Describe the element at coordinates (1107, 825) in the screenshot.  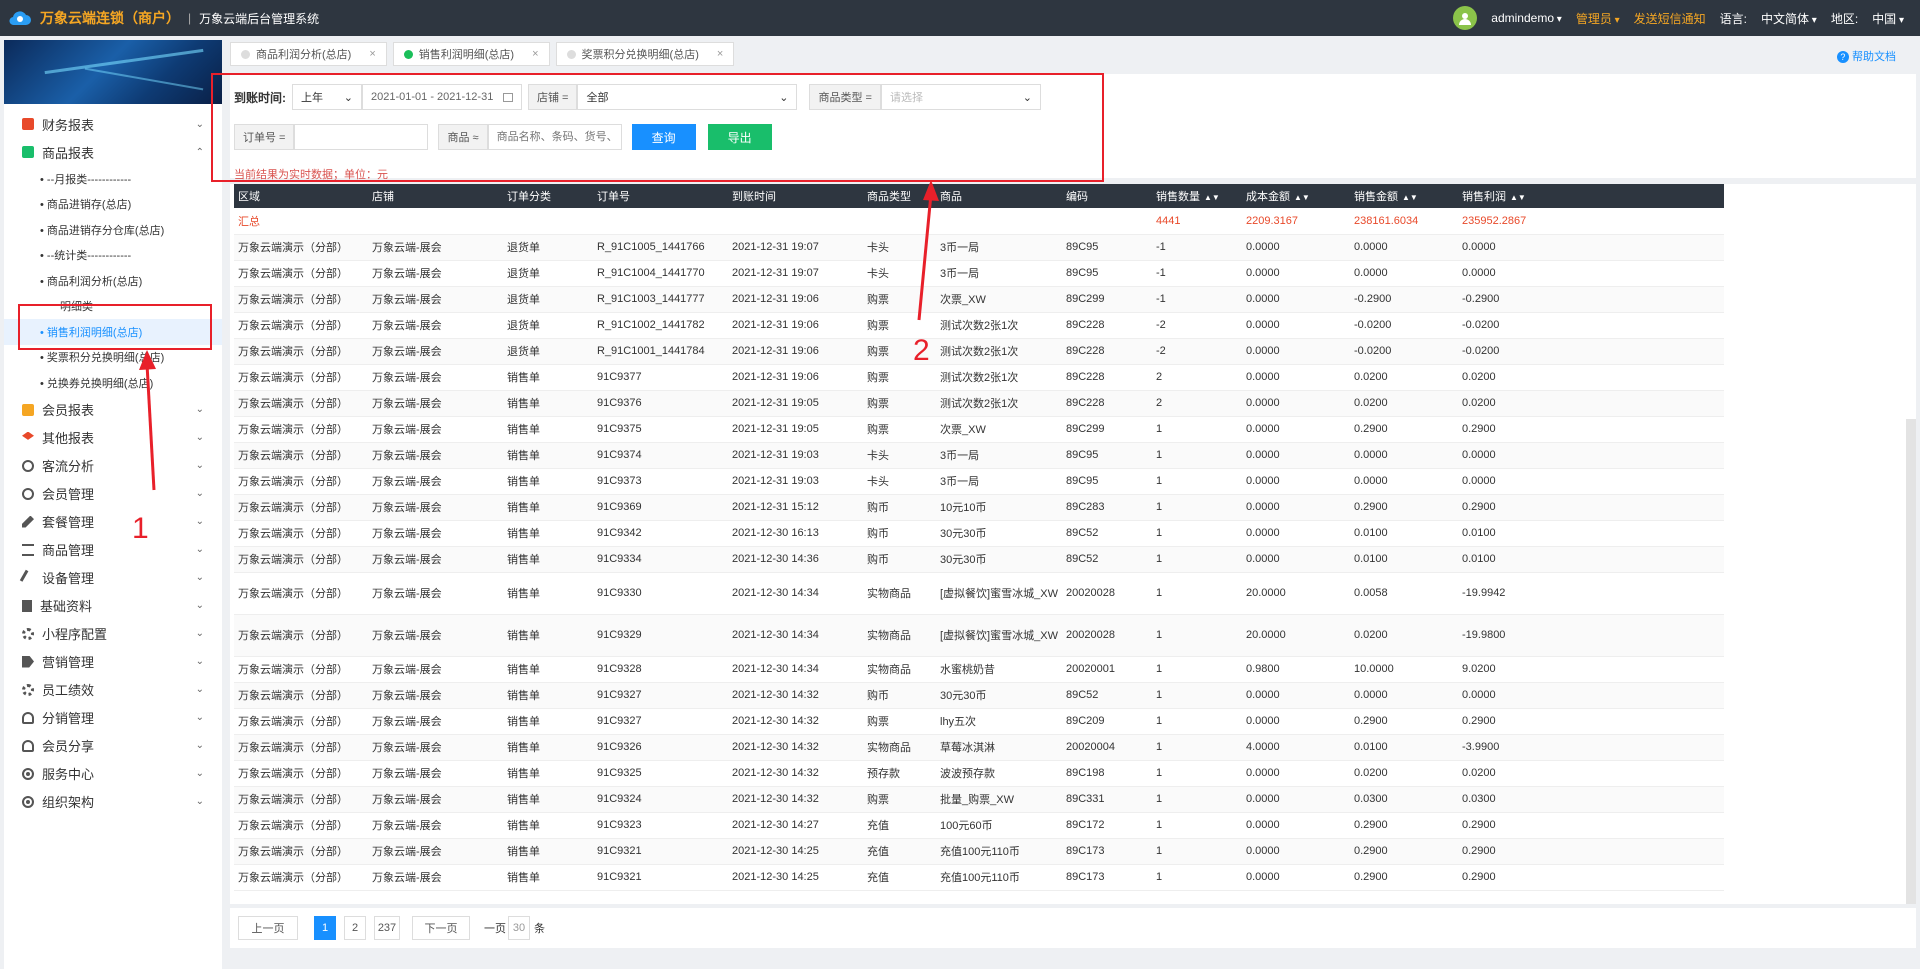
I see `cell-code: 89C172` at that location.